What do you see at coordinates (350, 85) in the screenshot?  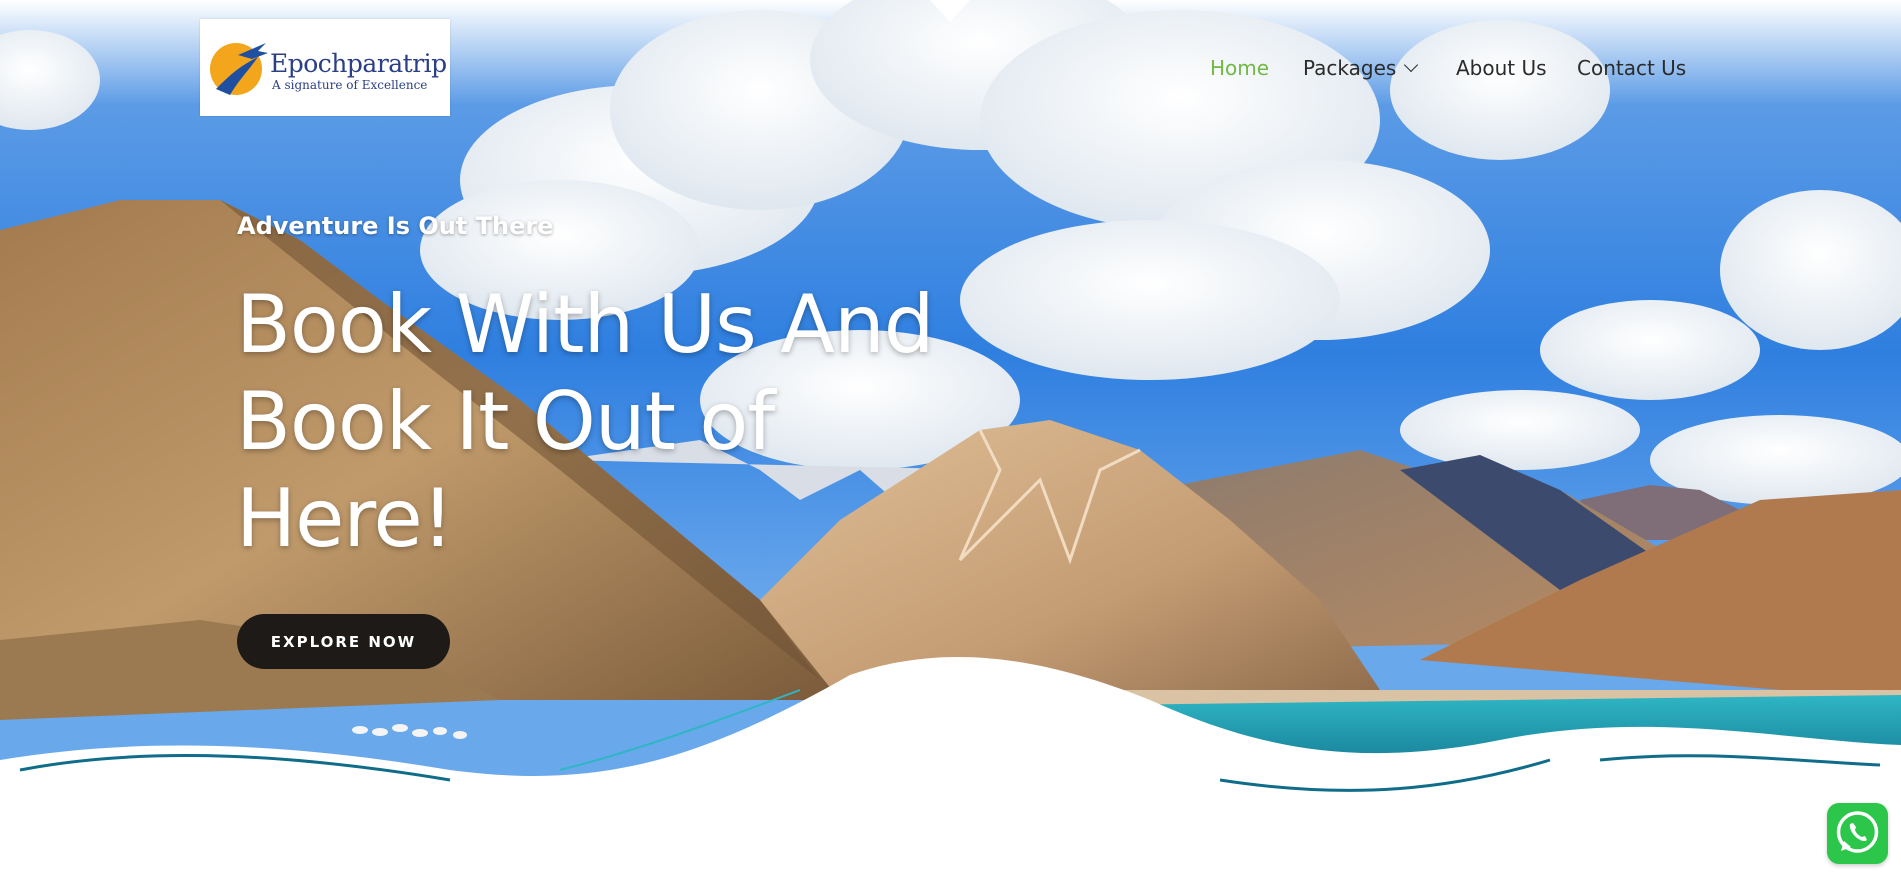 I see `brand-tagline: A signature of Excellence` at bounding box center [350, 85].